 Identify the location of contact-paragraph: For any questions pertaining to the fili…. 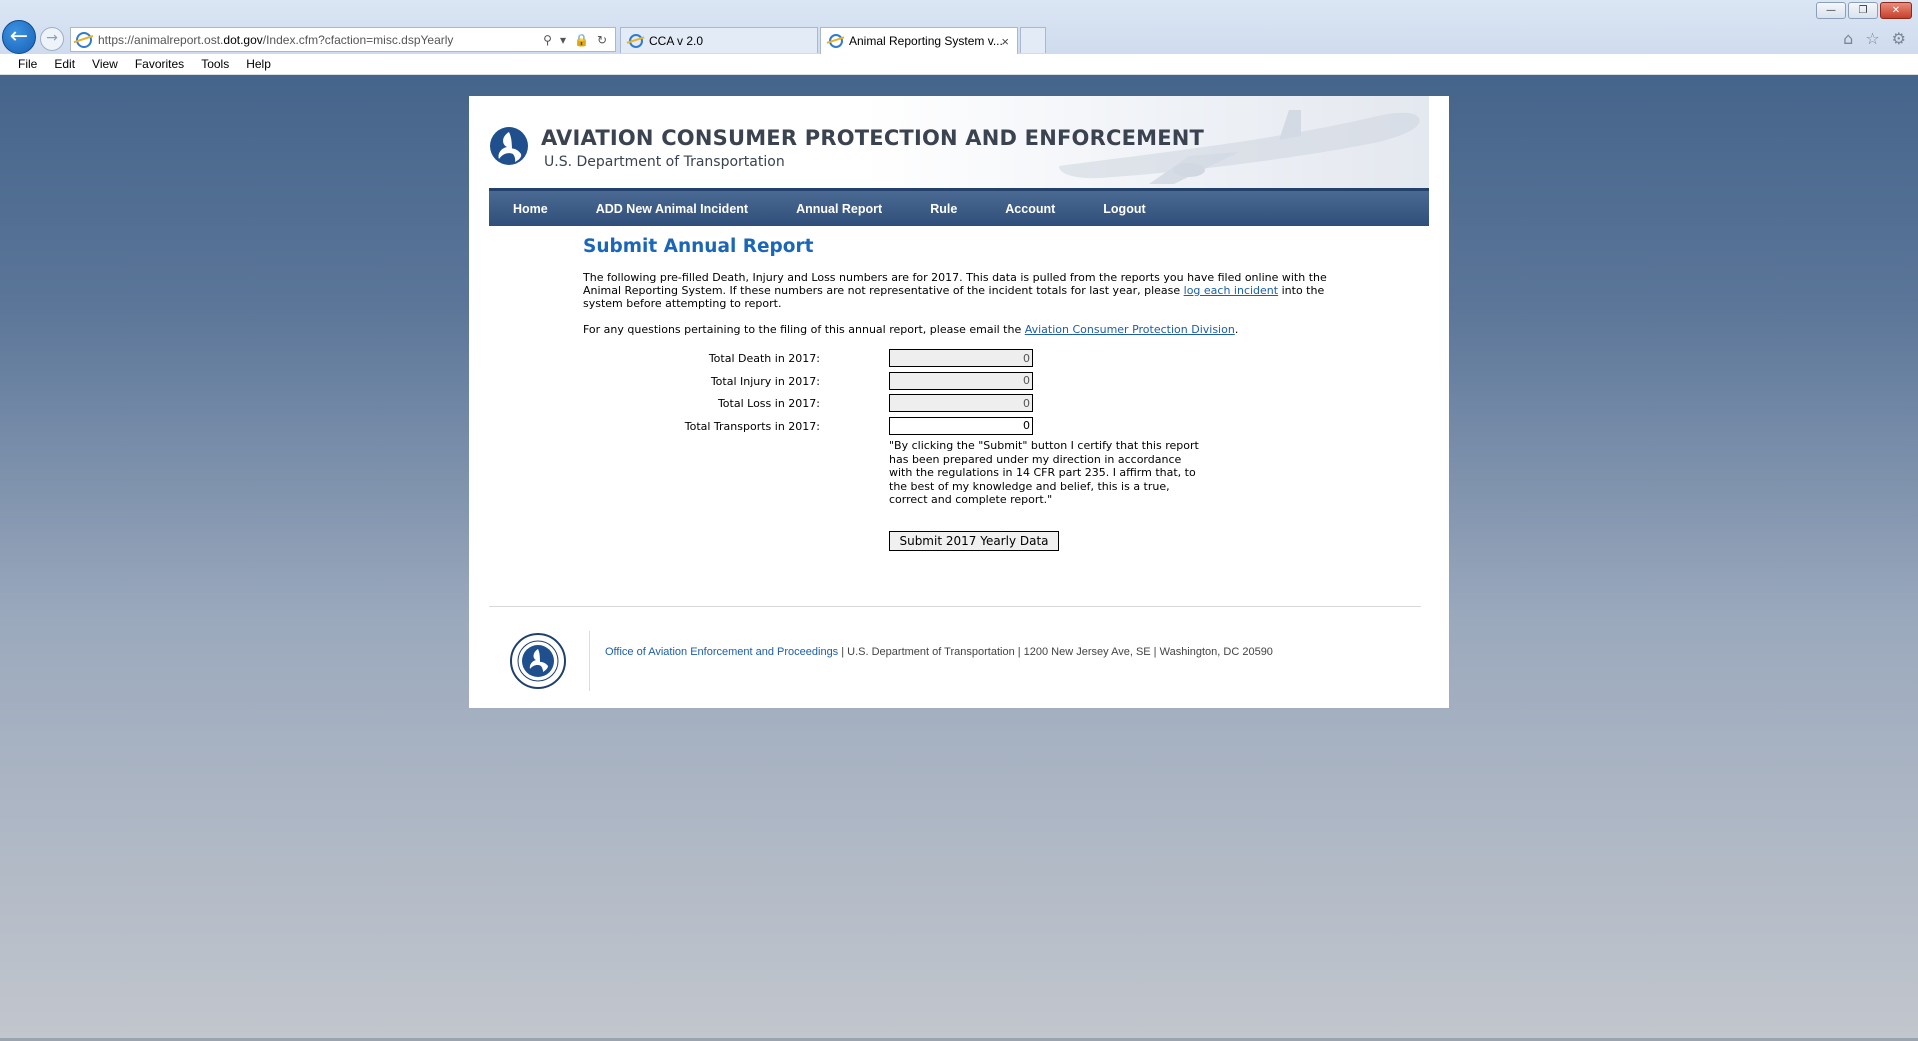
(911, 329).